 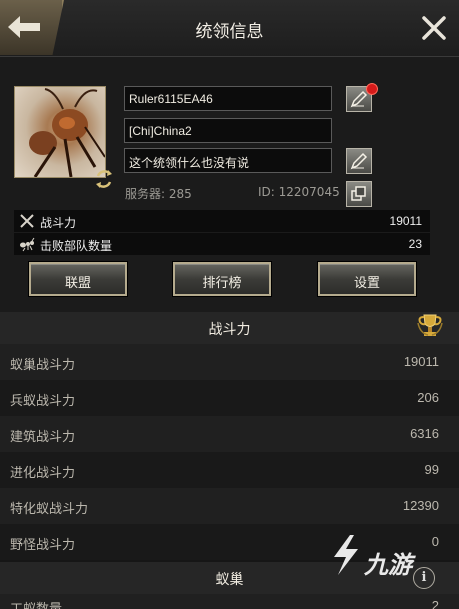 I want to click on trophy-icon, so click(x=430, y=326).